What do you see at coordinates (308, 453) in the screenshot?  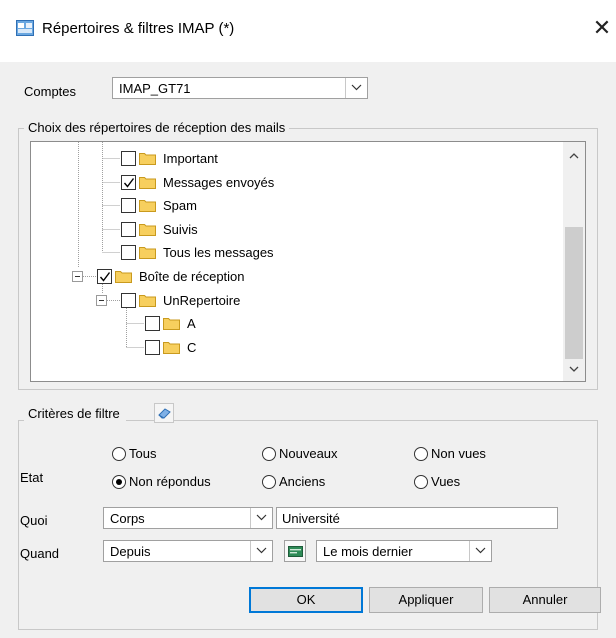 I see `radio-label: Nouveaux` at bounding box center [308, 453].